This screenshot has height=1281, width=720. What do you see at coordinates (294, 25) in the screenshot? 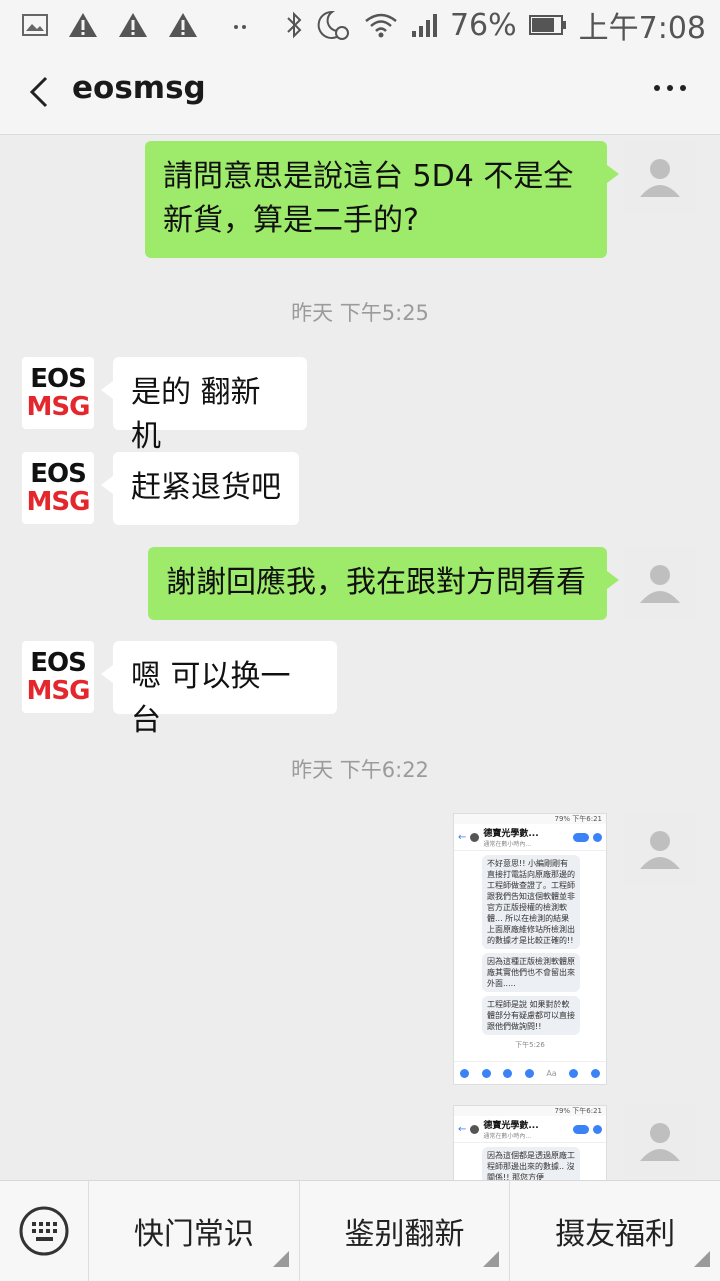
I see `bluetooth-icon` at bounding box center [294, 25].